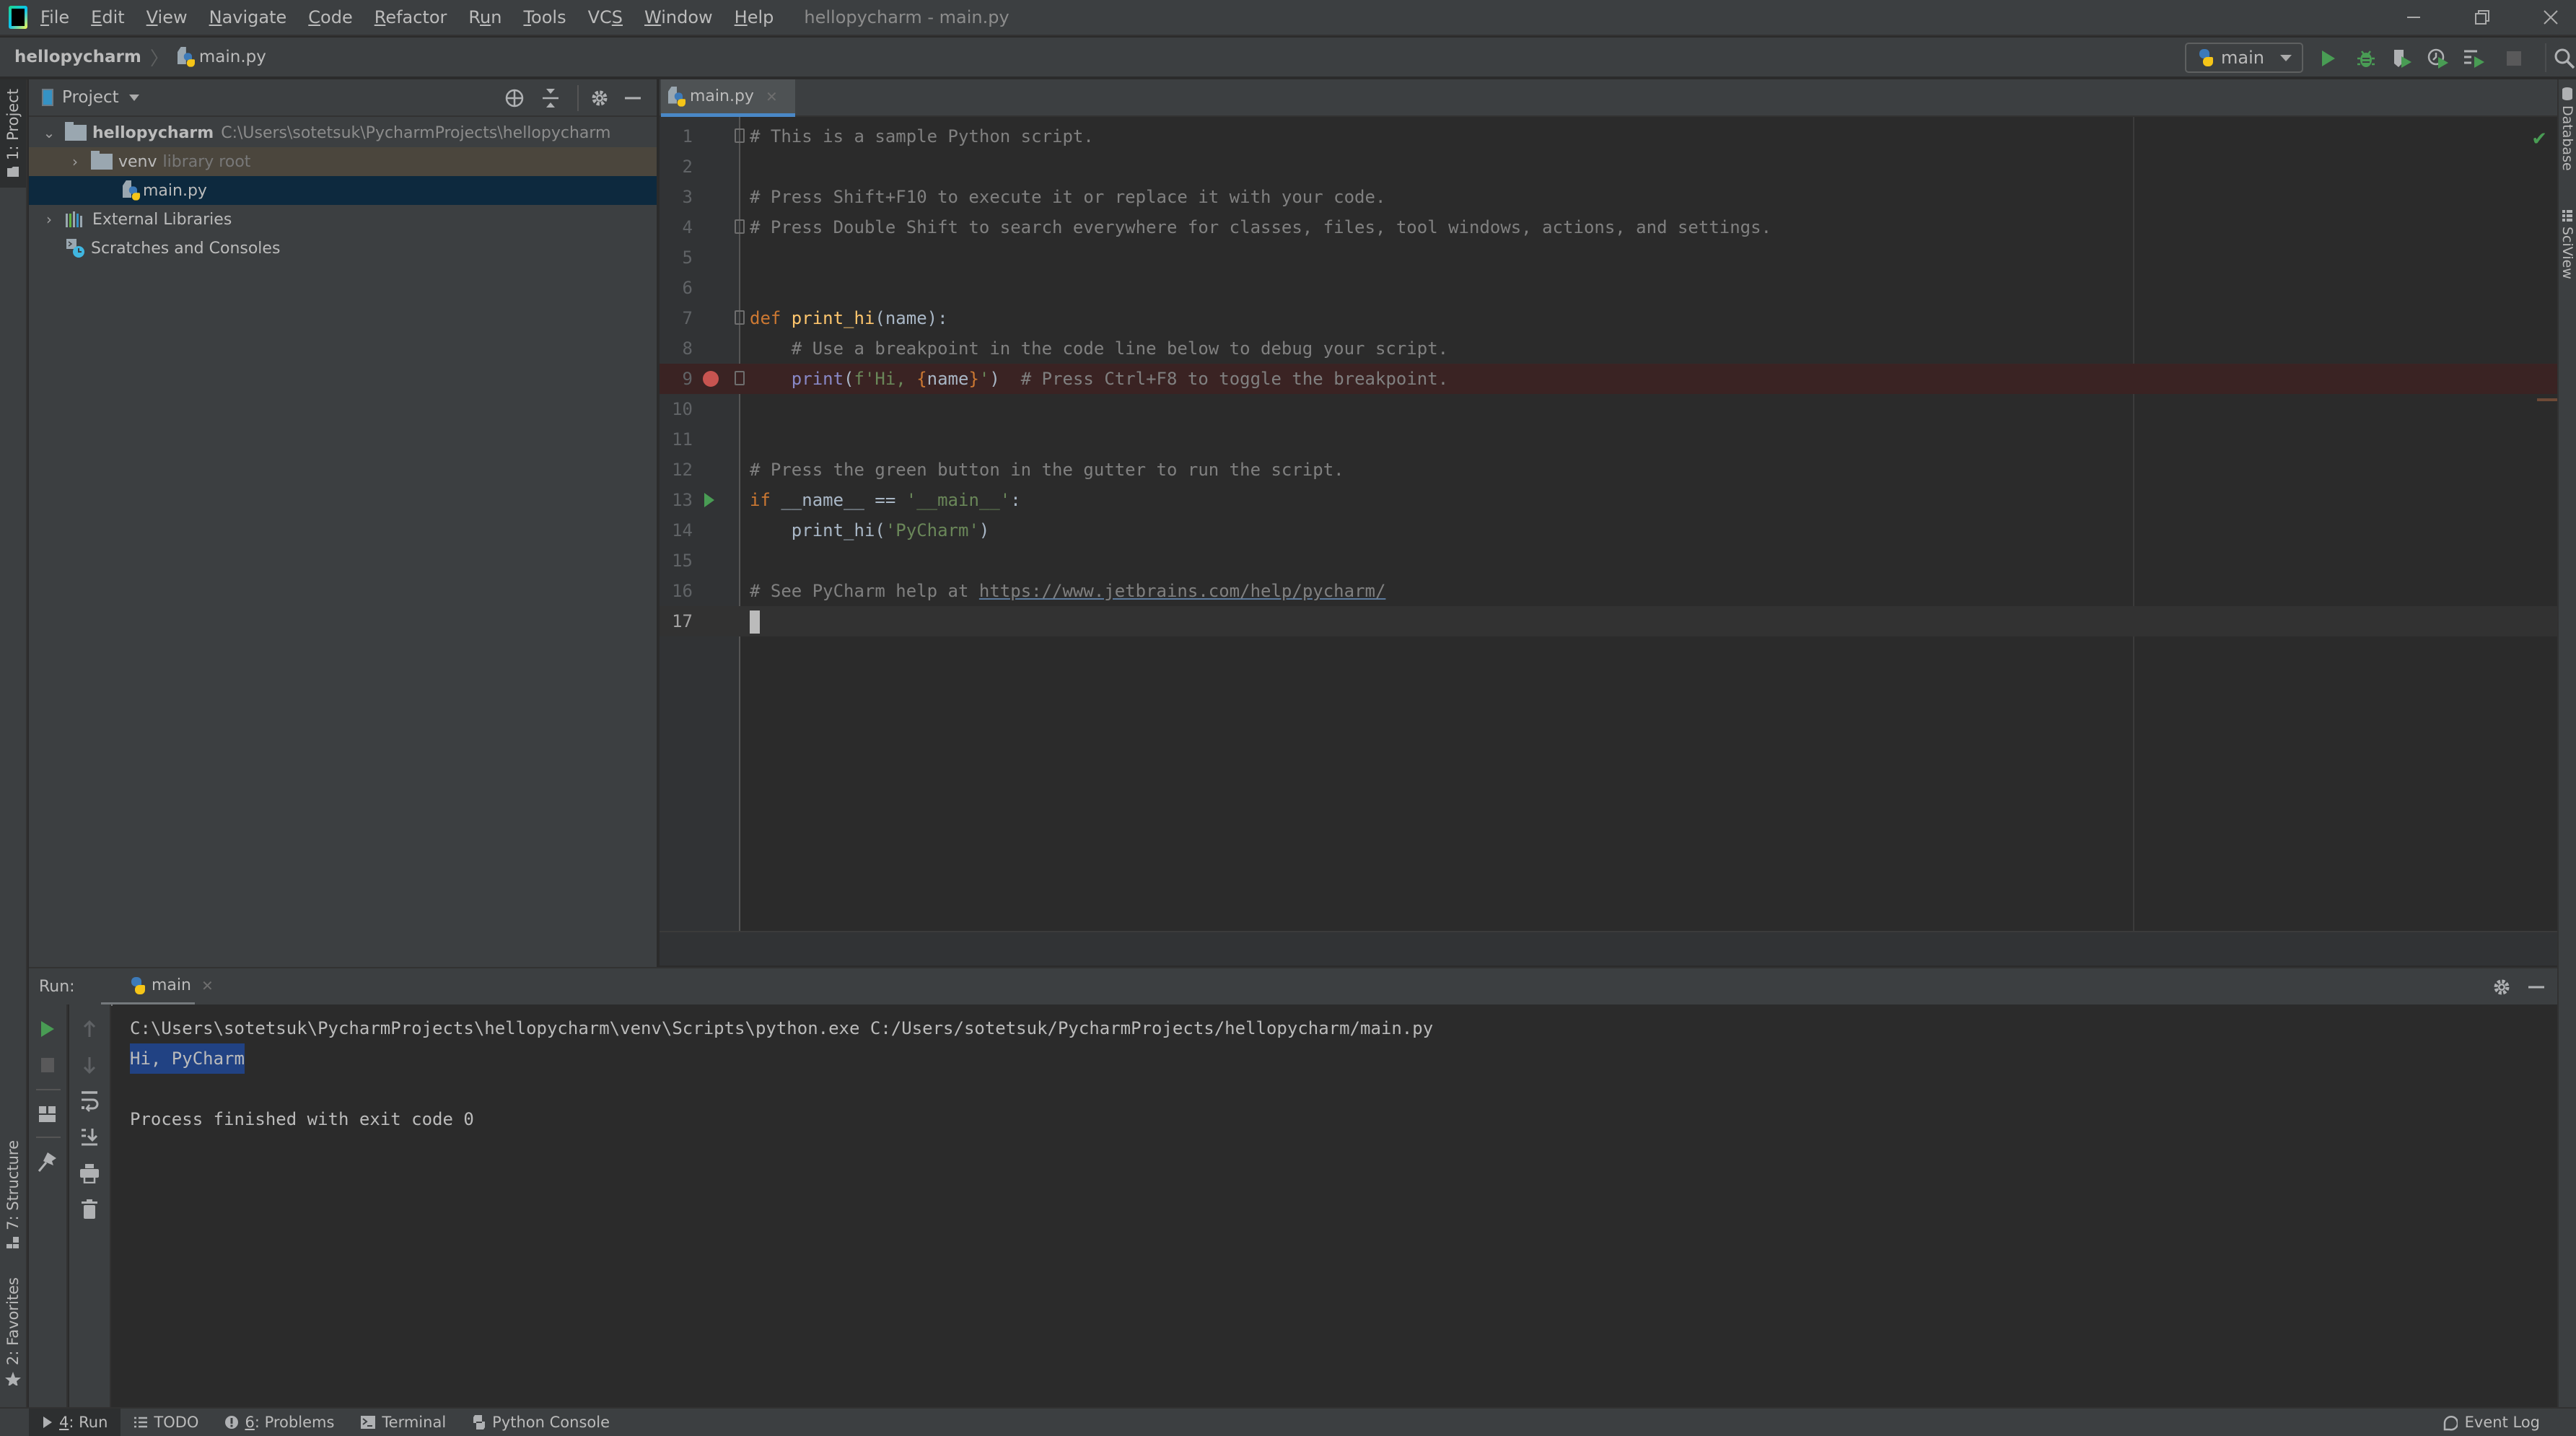  What do you see at coordinates (343, 219) in the screenshot?
I see `tree-item-external-libraries: › External Libraries` at bounding box center [343, 219].